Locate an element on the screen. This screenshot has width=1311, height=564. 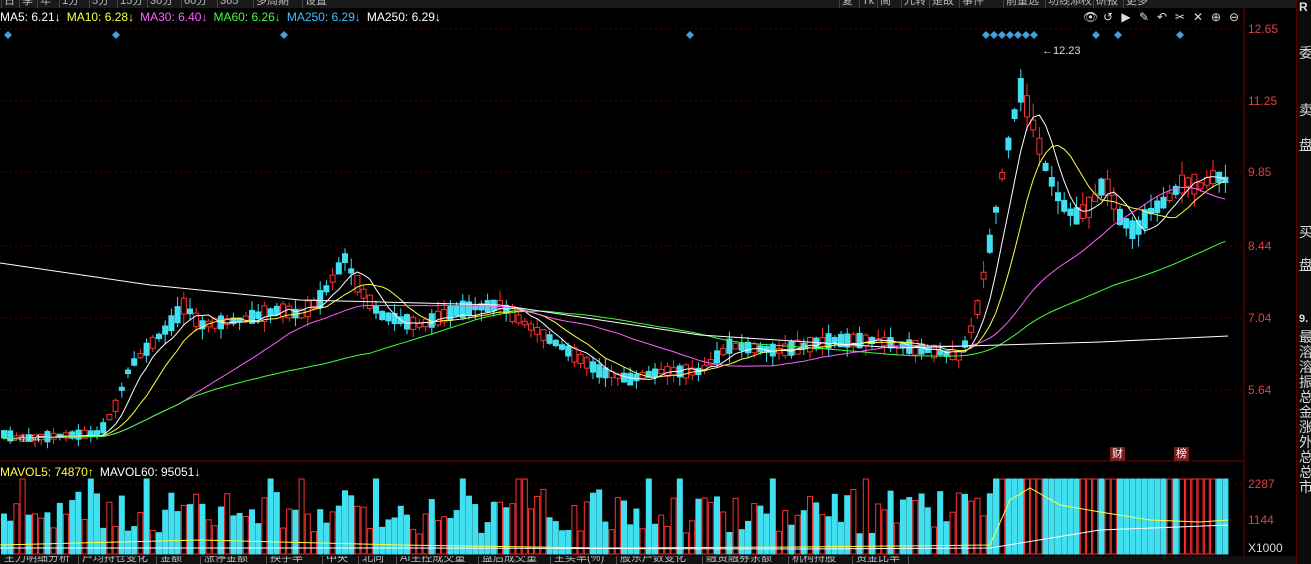
bottom-tab-11: 融资融券余额 is located at coordinates (739, 560).